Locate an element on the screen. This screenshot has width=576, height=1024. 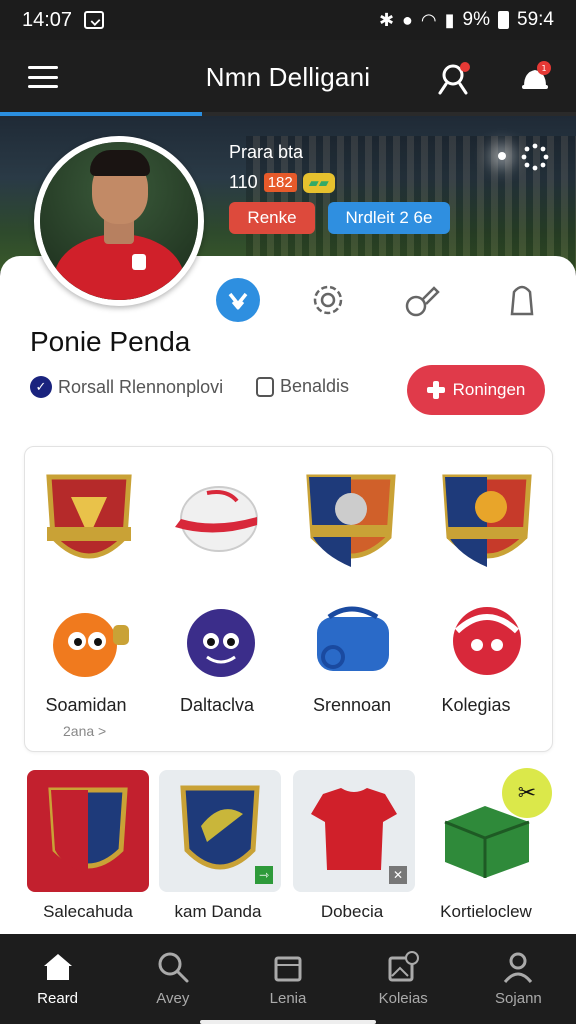
player-avatar is located at coordinates (119, 221).